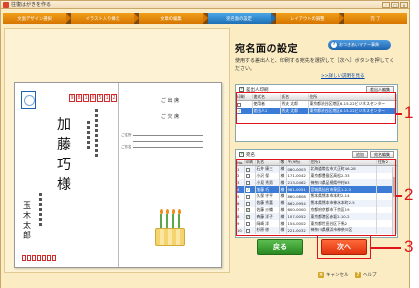 Image resolution: width=419 pixels, height=288 pixels. I want to click on window-title: 往復はがきを作る, so click(31, 5).